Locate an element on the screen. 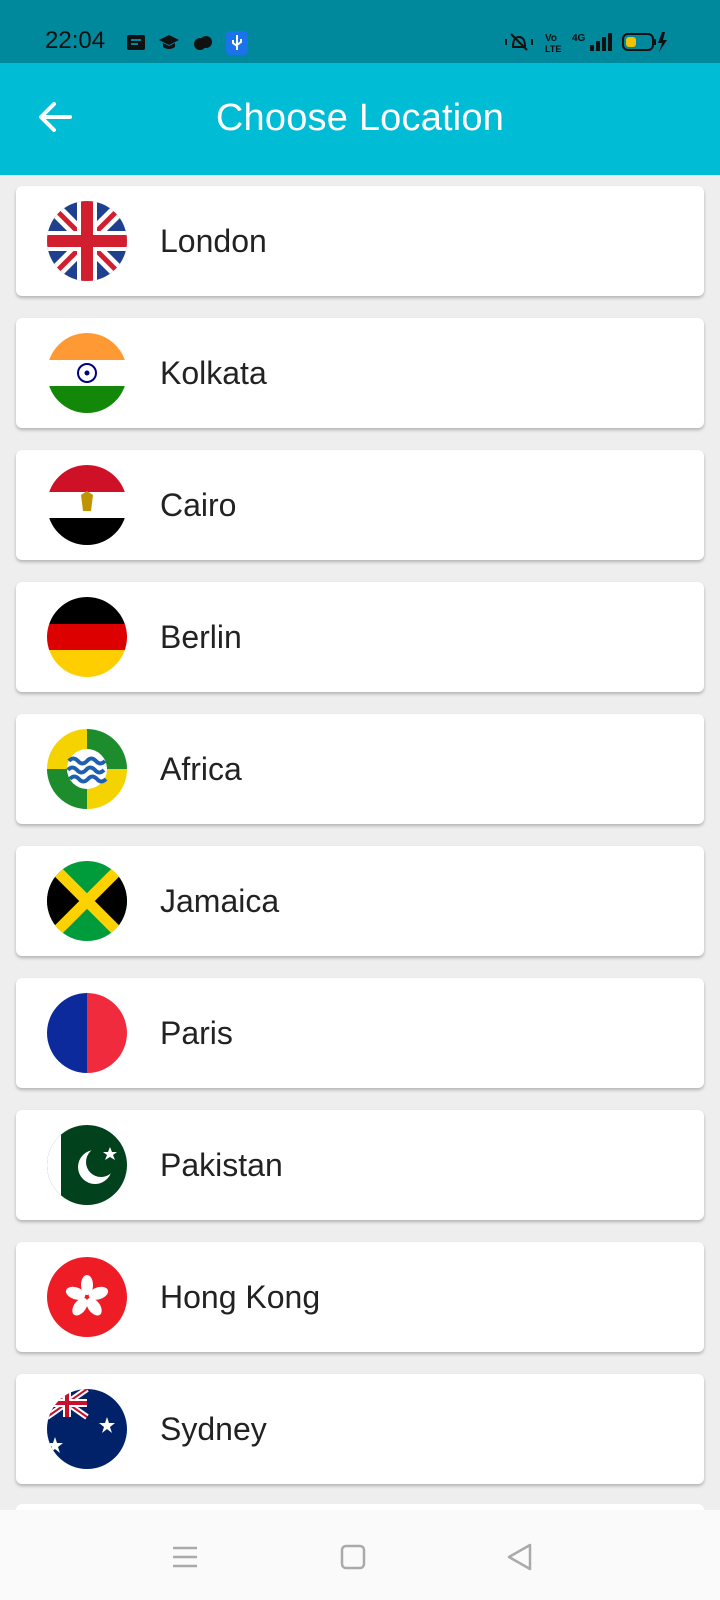  location-name: Hong Kong is located at coordinates (240, 1297).